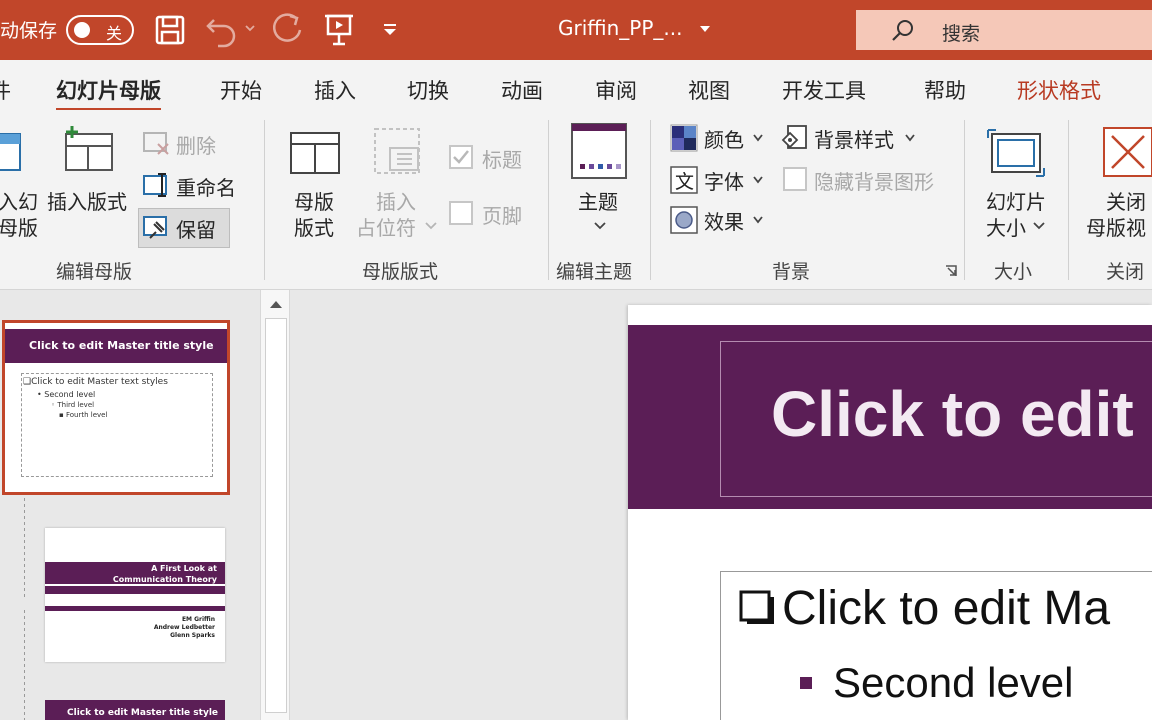 The height and width of the screenshot is (720, 1152). I want to click on master-layout-line2: 版式, so click(314, 226).